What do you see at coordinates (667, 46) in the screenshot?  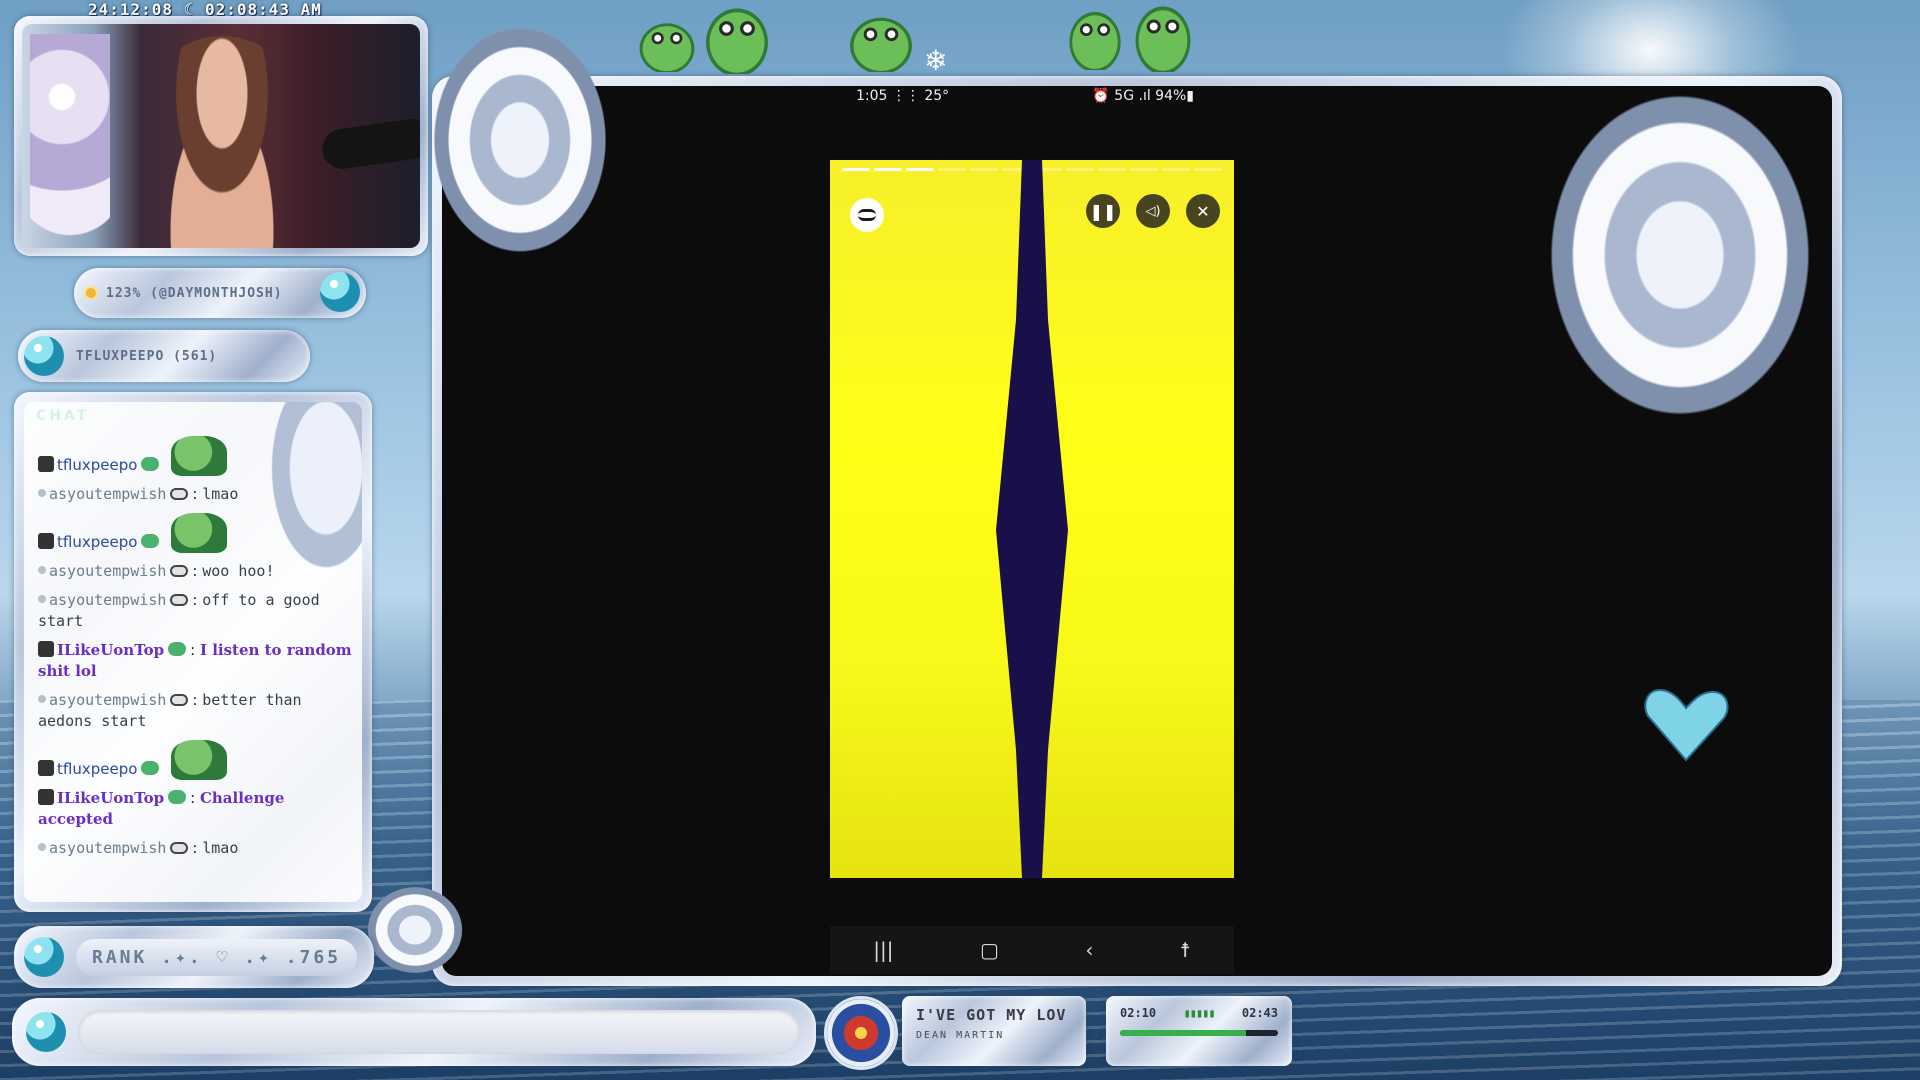 I see `pepe-dj-emote` at bounding box center [667, 46].